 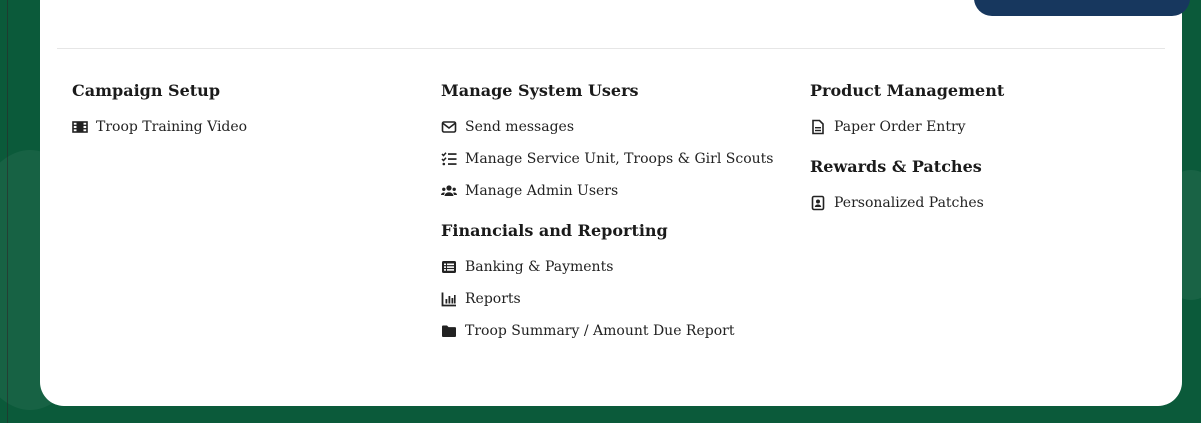 What do you see at coordinates (449, 159) in the screenshot?
I see `checklist-icon` at bounding box center [449, 159].